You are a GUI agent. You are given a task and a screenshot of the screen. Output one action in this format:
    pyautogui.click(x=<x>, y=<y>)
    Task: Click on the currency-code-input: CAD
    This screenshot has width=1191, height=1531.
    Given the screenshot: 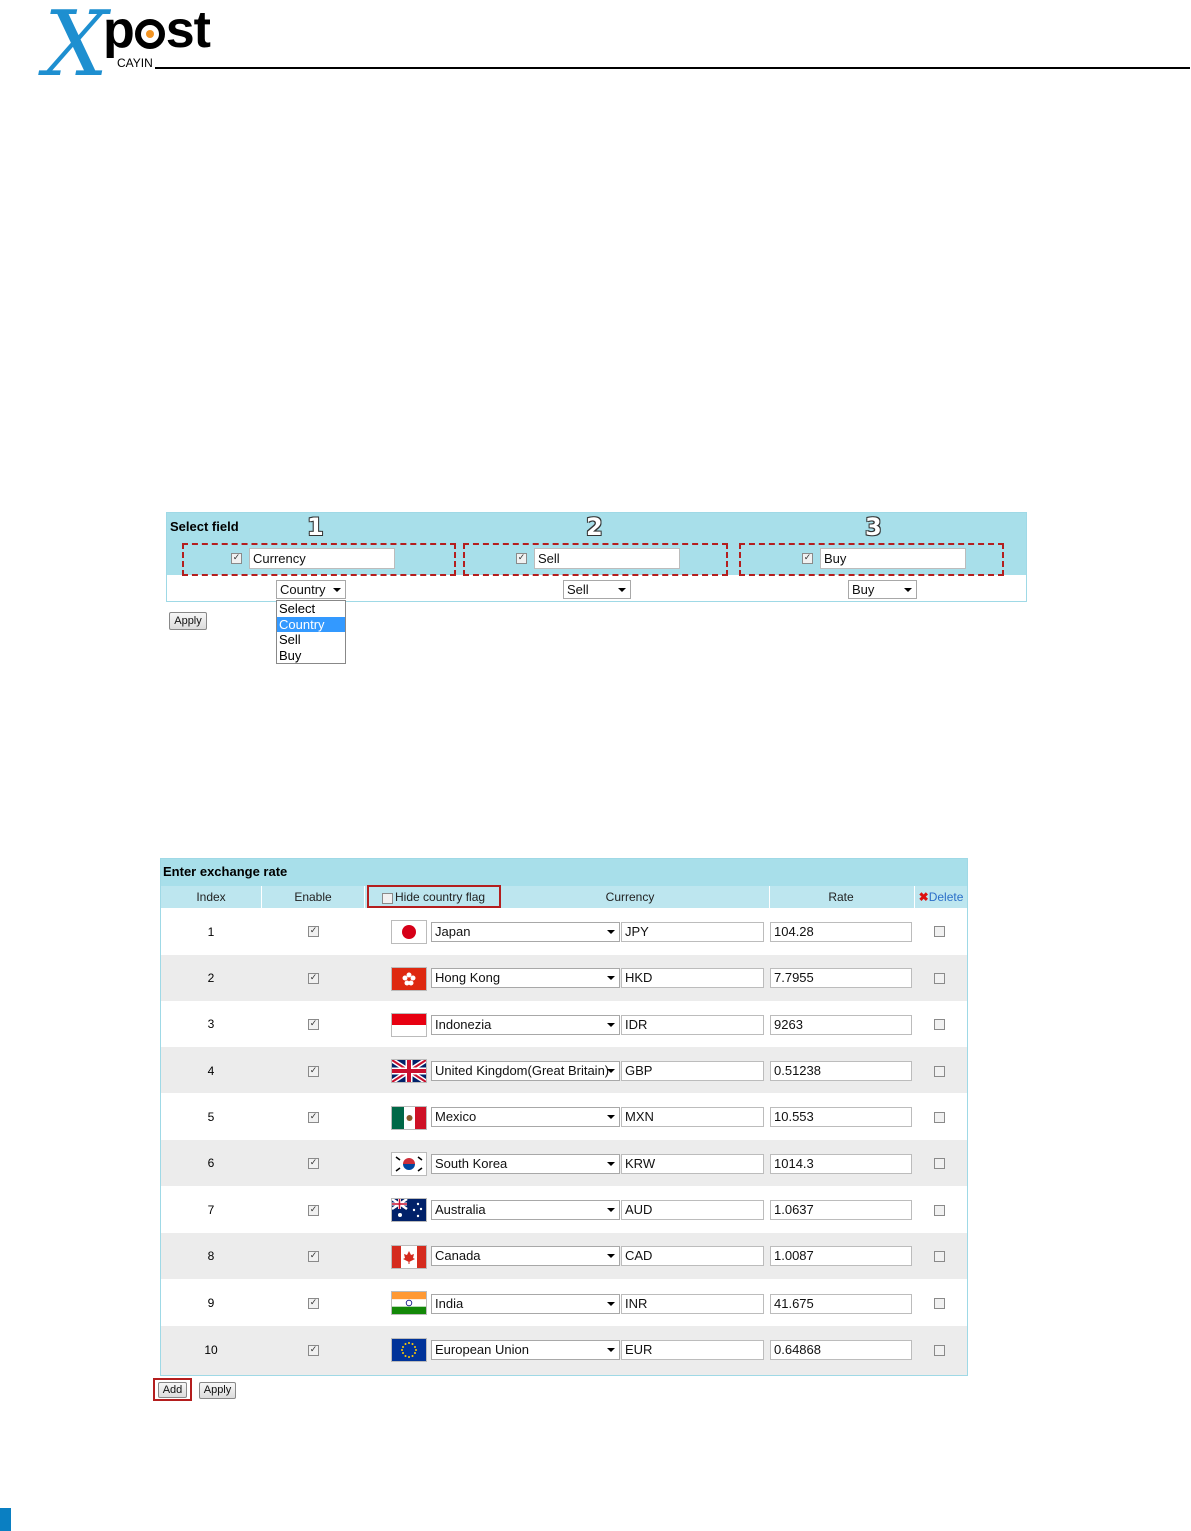 What is the action you would take?
    pyautogui.click(x=692, y=1256)
    